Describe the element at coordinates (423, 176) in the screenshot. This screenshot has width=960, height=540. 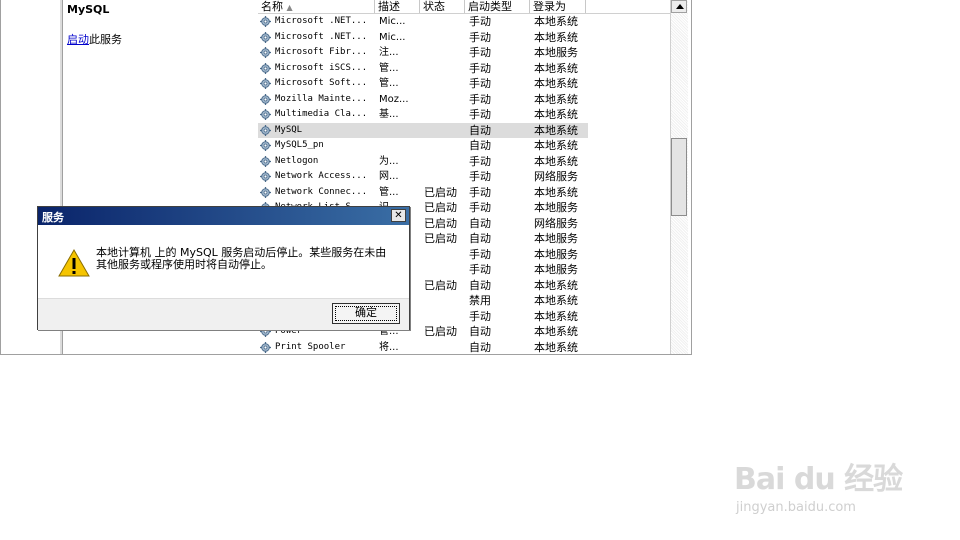
I see `table-row: Network Access... 网... 手动 网络服务` at that location.